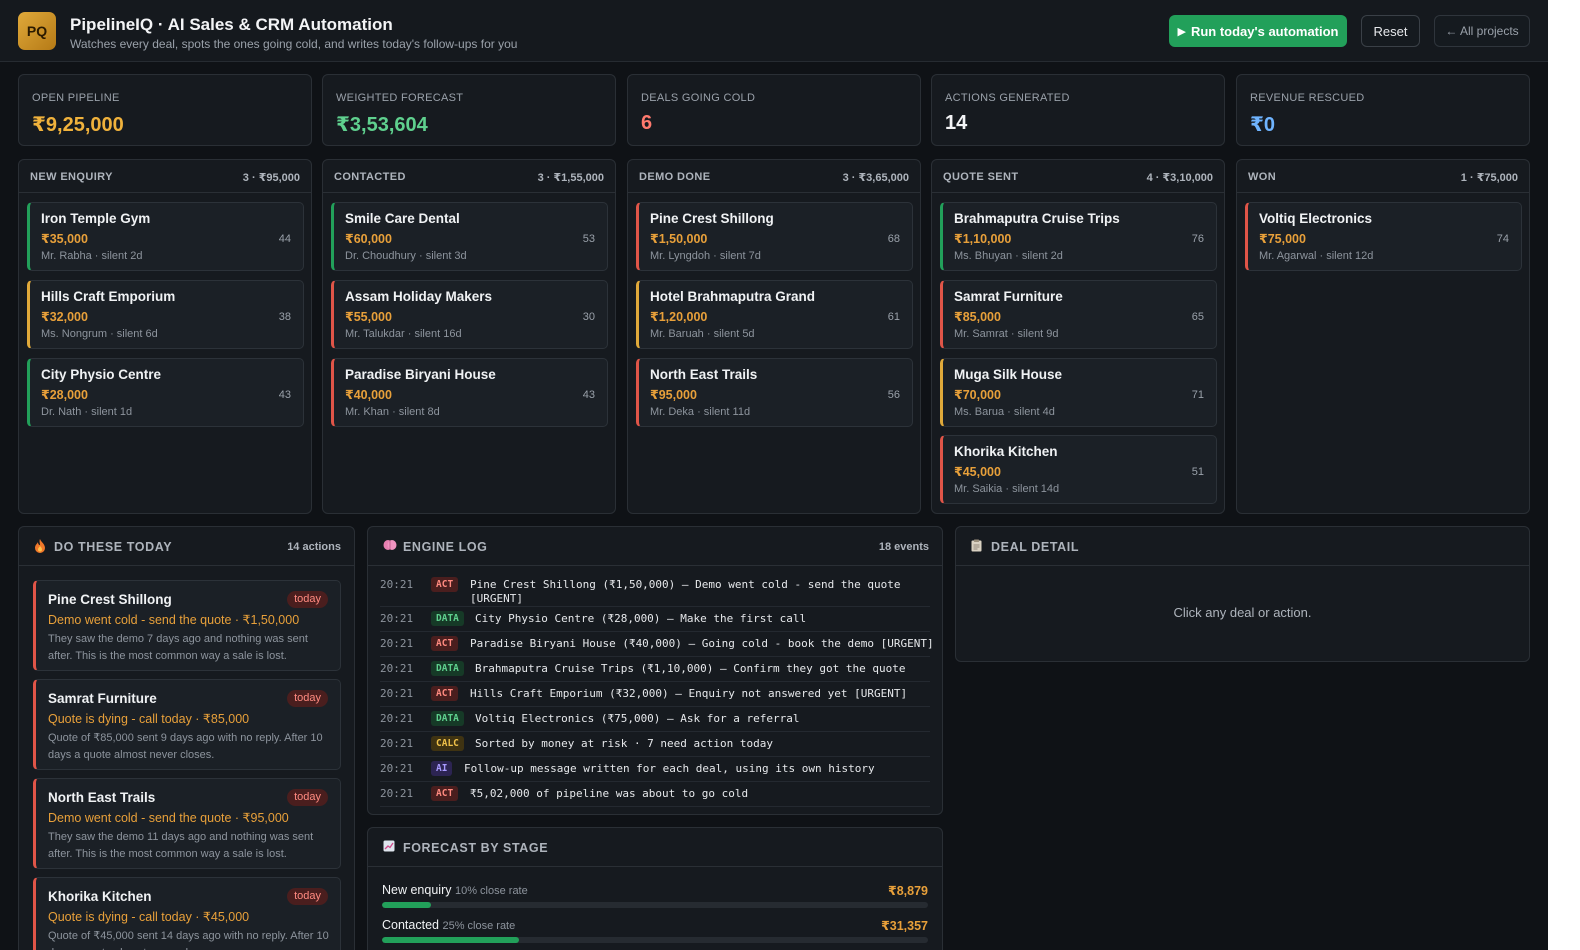  I want to click on column-summary: 4 · ₹3,10,000, so click(1179, 178).